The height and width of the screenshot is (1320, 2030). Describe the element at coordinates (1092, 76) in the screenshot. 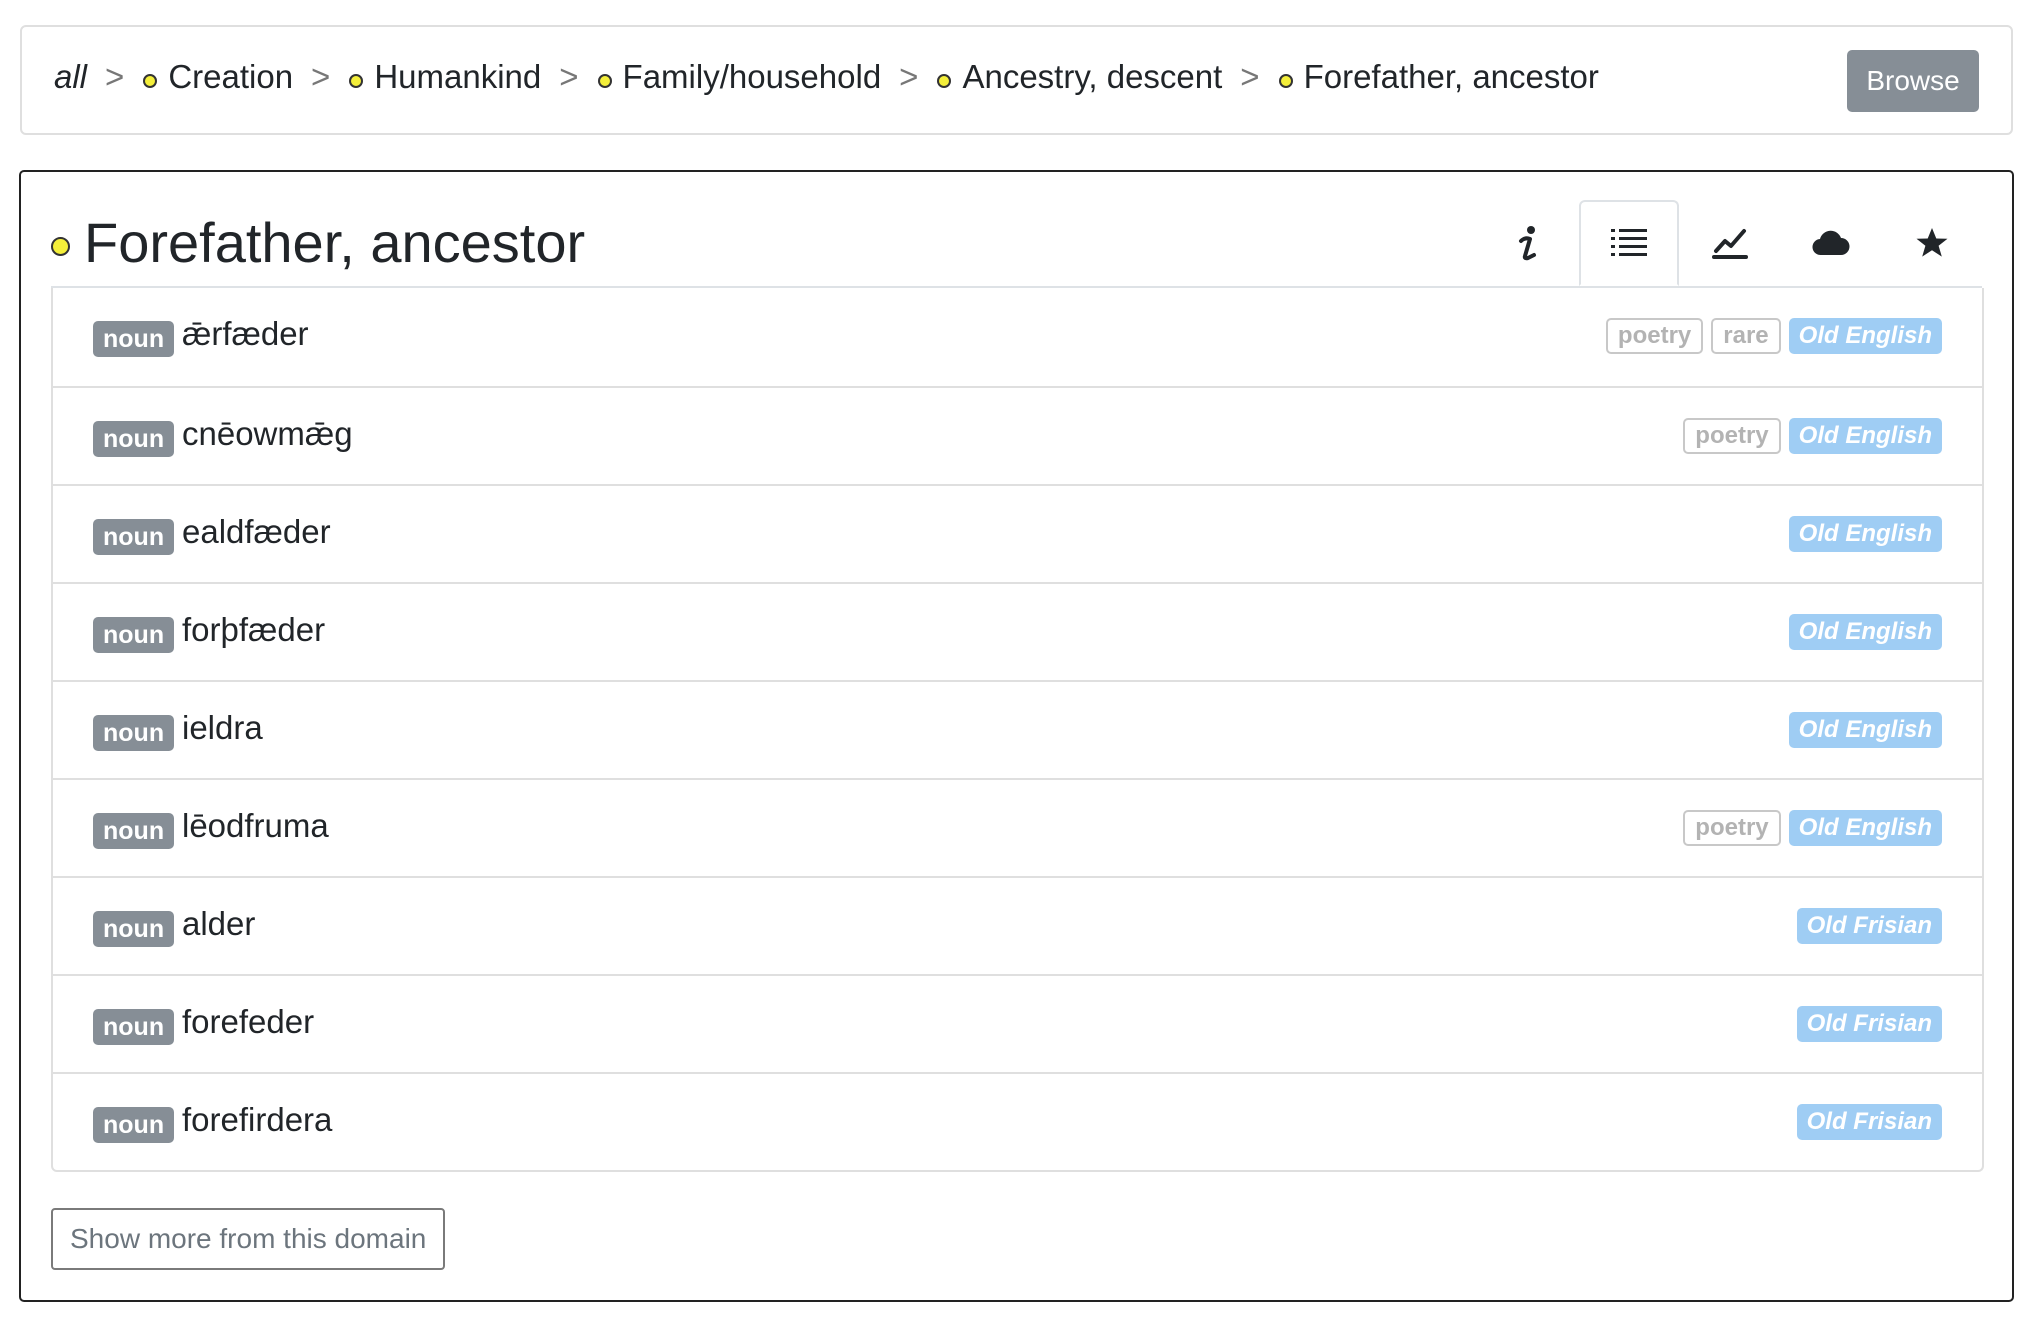

I see `breadcrumb-item-label: Ancestry, descent` at that location.